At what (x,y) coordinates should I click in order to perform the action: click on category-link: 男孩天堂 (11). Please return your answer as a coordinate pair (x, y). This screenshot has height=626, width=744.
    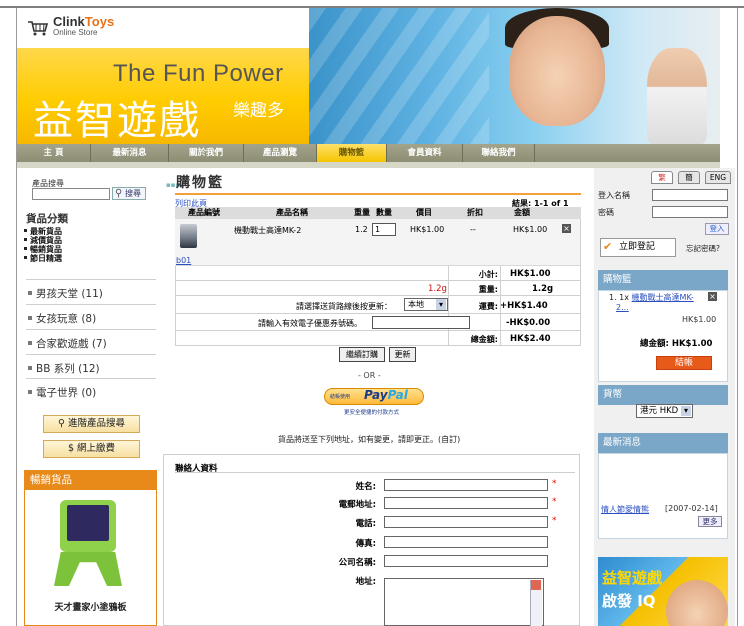
    Looking at the image, I should click on (65, 293).